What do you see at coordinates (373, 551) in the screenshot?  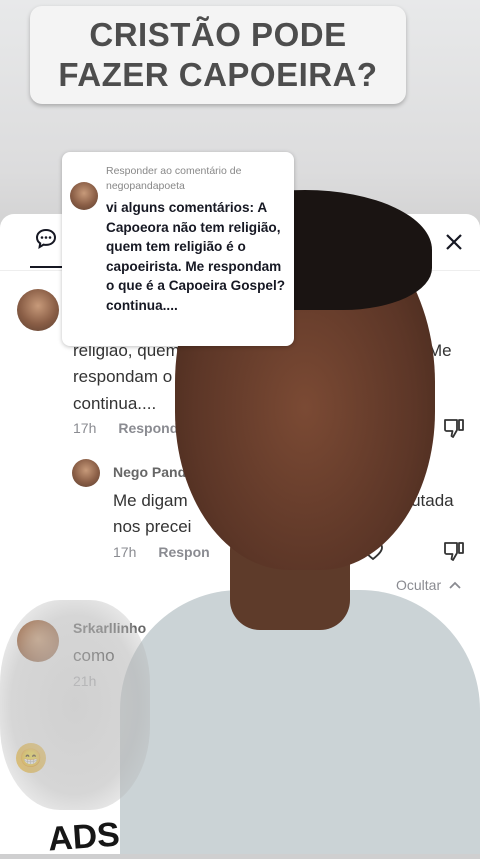 I see `heart-icon` at bounding box center [373, 551].